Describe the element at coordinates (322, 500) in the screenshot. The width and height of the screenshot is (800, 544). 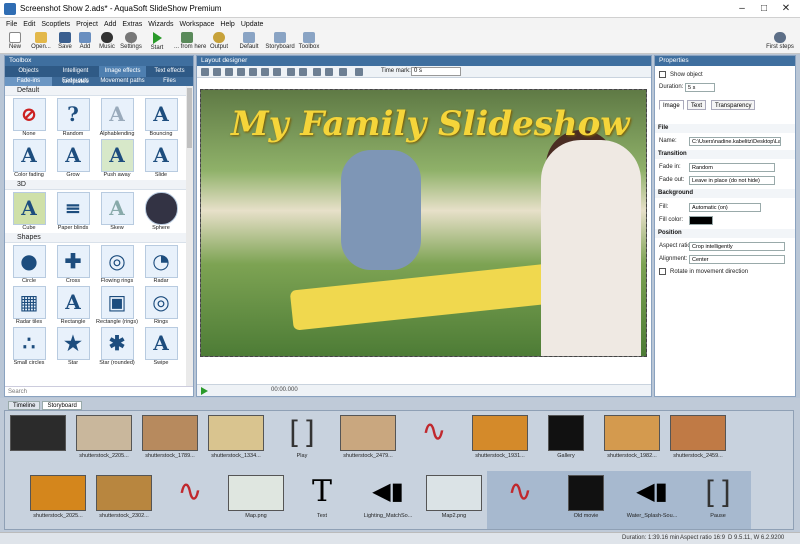
I see `storyboard-item: T Text` at that location.